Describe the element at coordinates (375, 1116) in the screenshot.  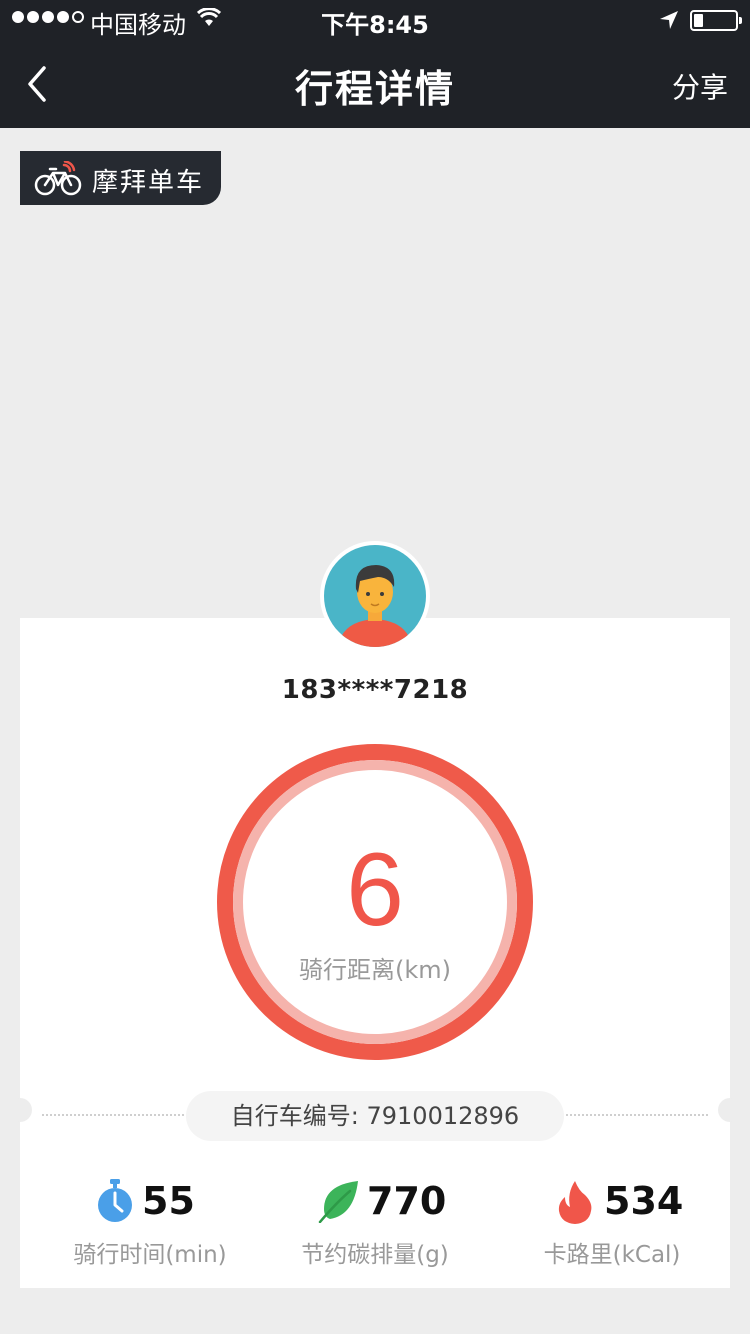
I see `bike-id-badge: 自行车编号: 7910012896` at that location.